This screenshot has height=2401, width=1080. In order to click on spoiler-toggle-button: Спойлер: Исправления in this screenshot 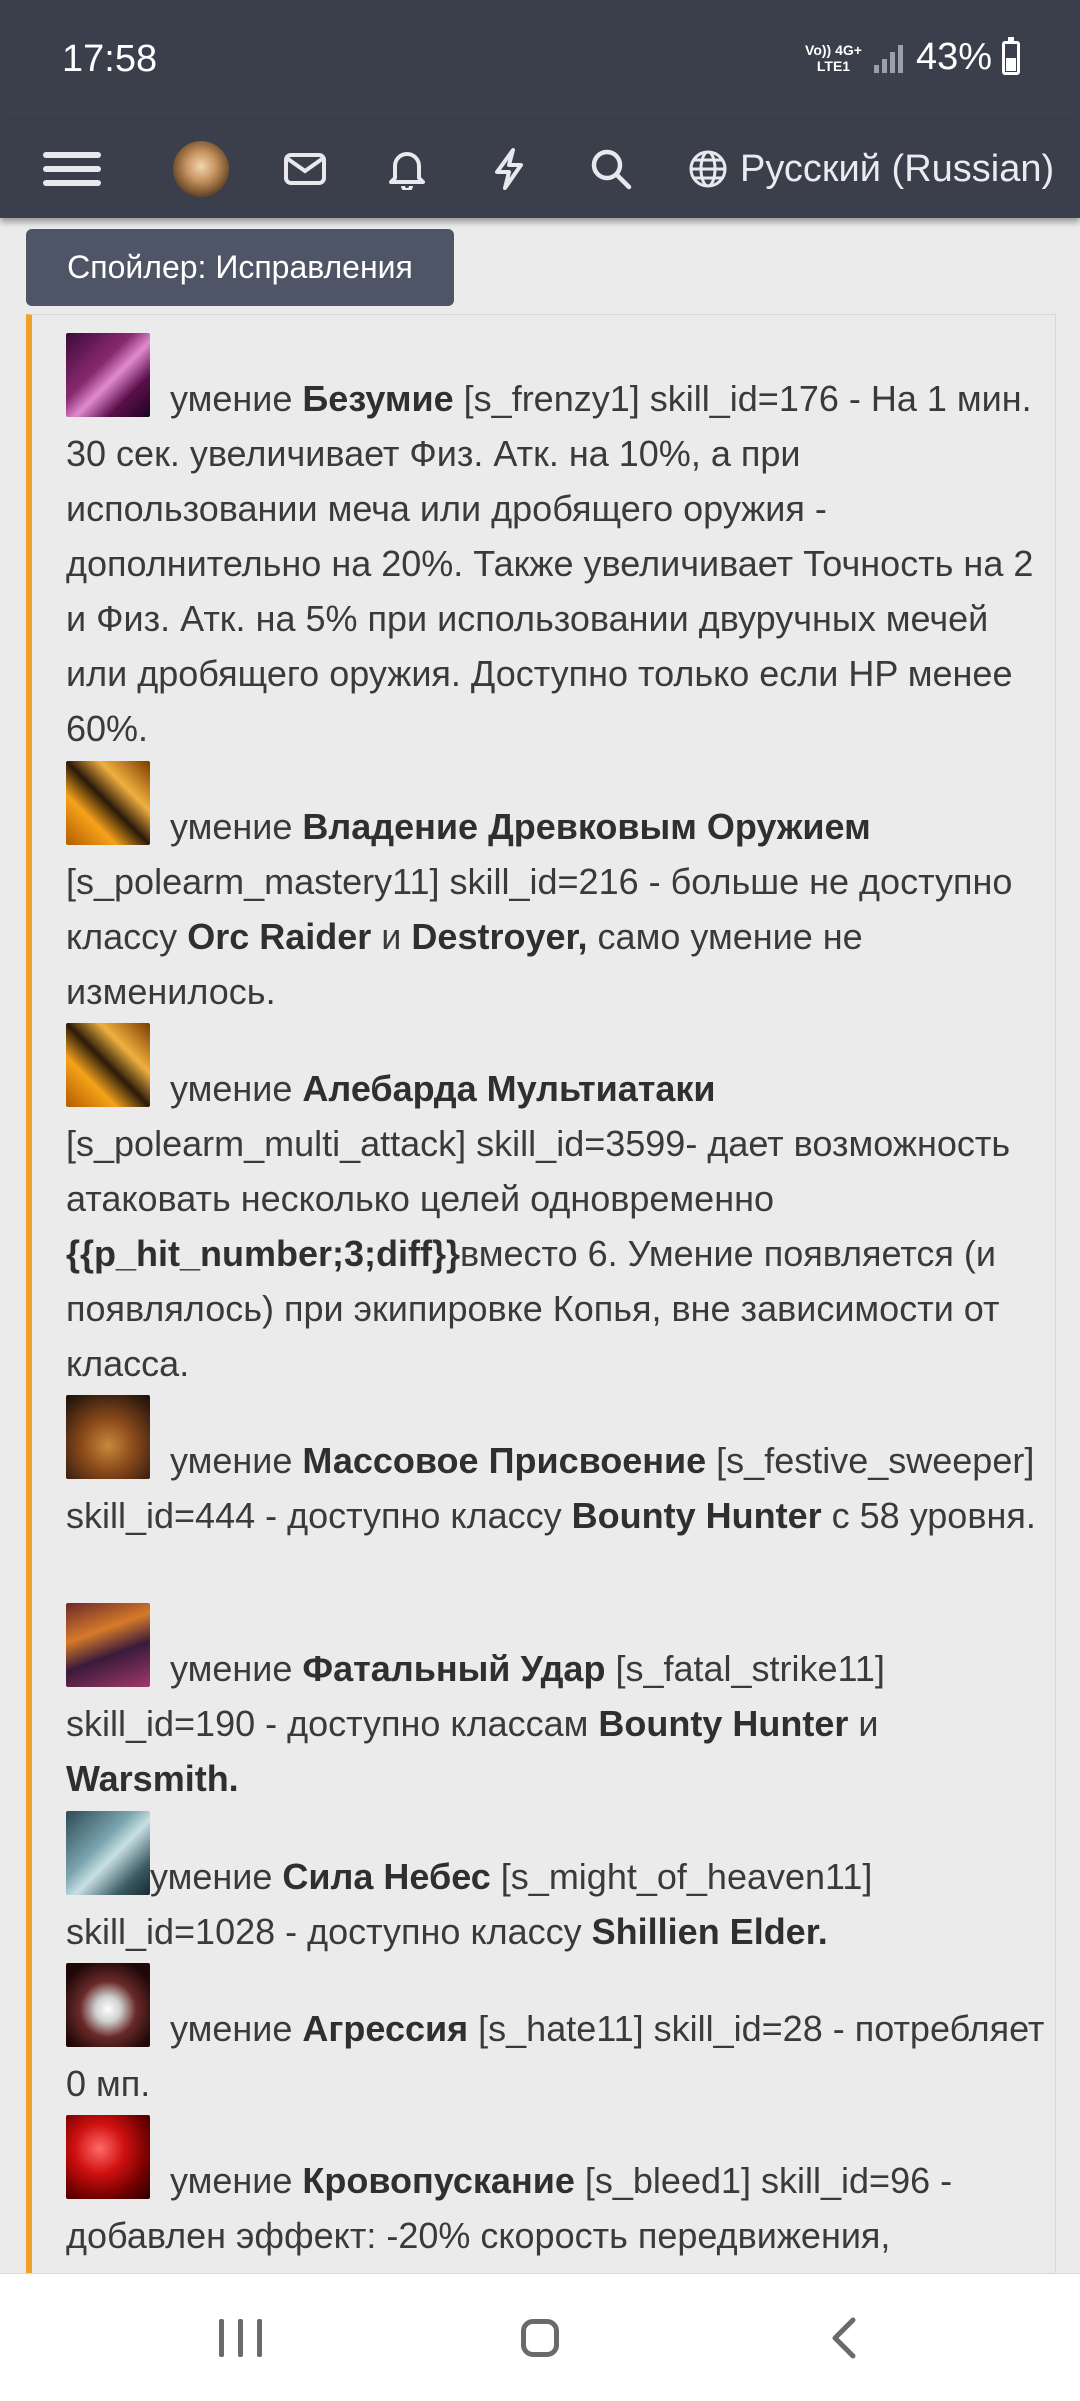, I will do `click(240, 267)`.